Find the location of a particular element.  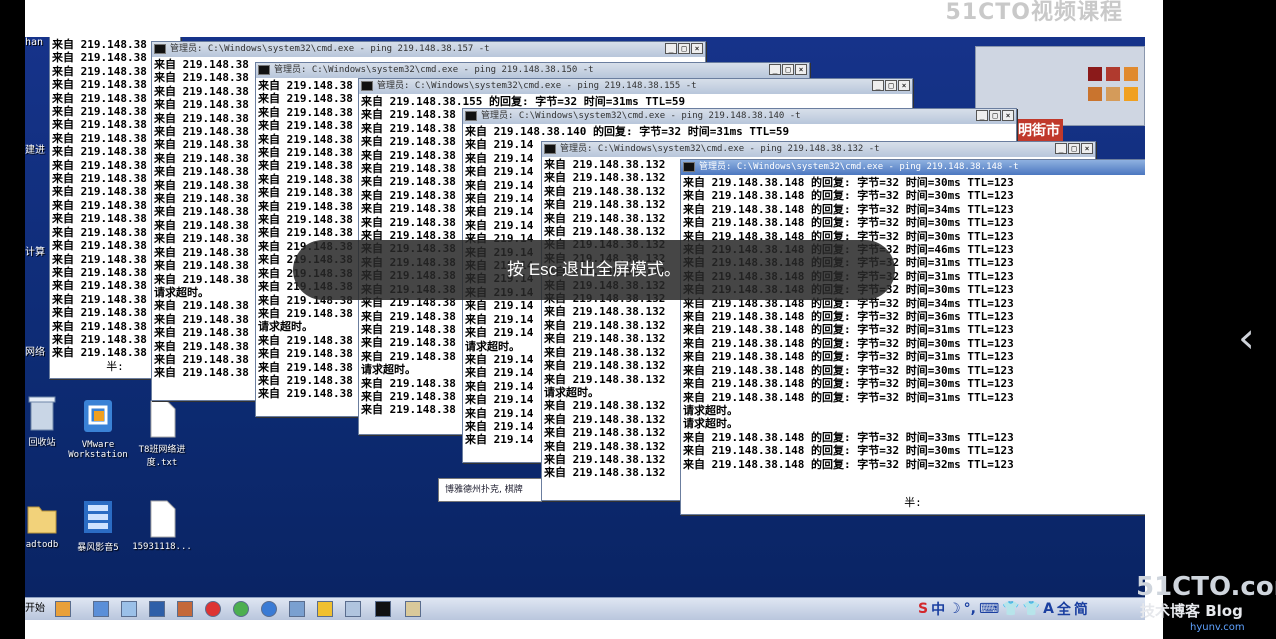

taskbar: 开始 S 中 ☽ °, ⌨ 👕 👕 A 全 简 is located at coordinates (585, 608).